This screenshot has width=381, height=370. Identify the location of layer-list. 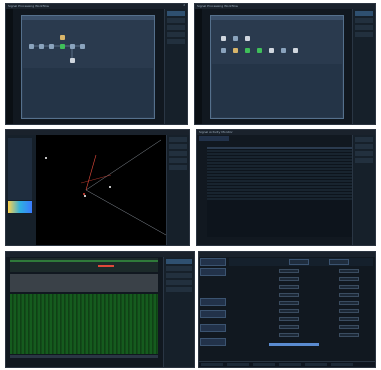
(20, 169).